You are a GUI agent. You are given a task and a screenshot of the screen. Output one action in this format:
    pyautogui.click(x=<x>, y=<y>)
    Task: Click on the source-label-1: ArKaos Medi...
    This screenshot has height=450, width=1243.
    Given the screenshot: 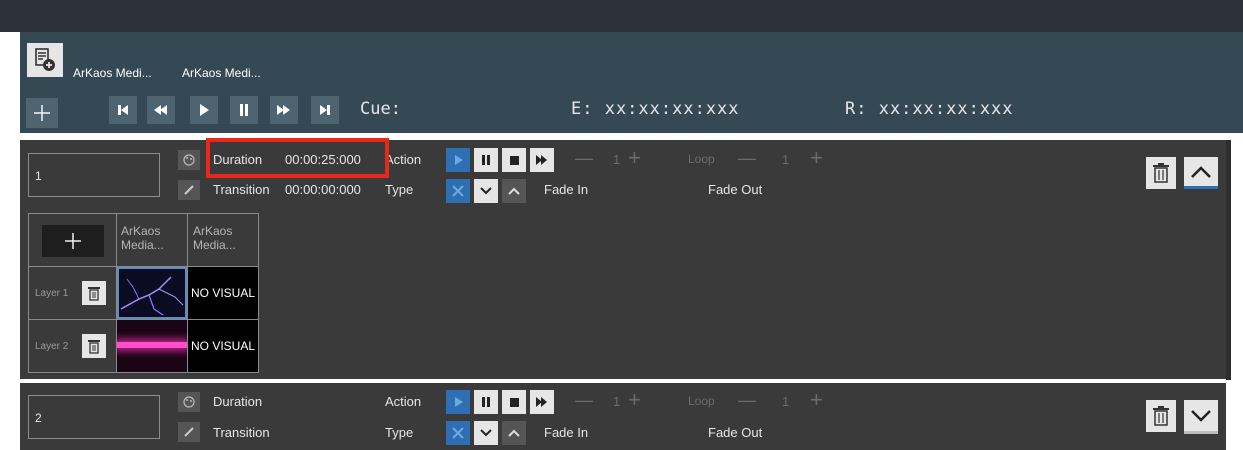 What is the action you would take?
    pyautogui.click(x=112, y=73)
    